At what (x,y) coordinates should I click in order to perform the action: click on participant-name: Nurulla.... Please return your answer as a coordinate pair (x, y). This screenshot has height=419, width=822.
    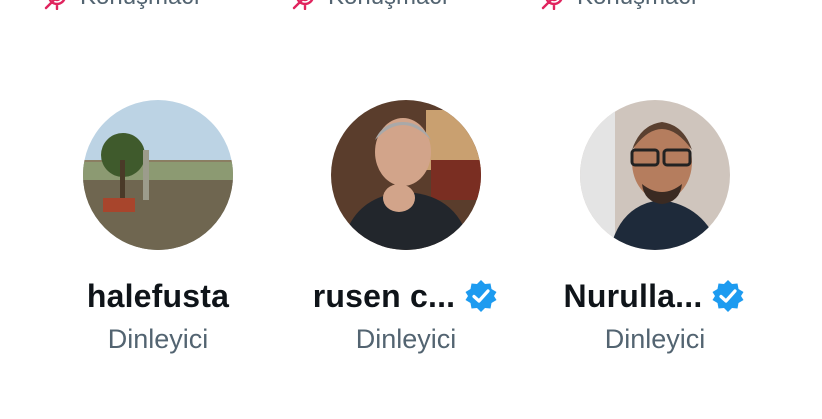
    Looking at the image, I should click on (633, 296).